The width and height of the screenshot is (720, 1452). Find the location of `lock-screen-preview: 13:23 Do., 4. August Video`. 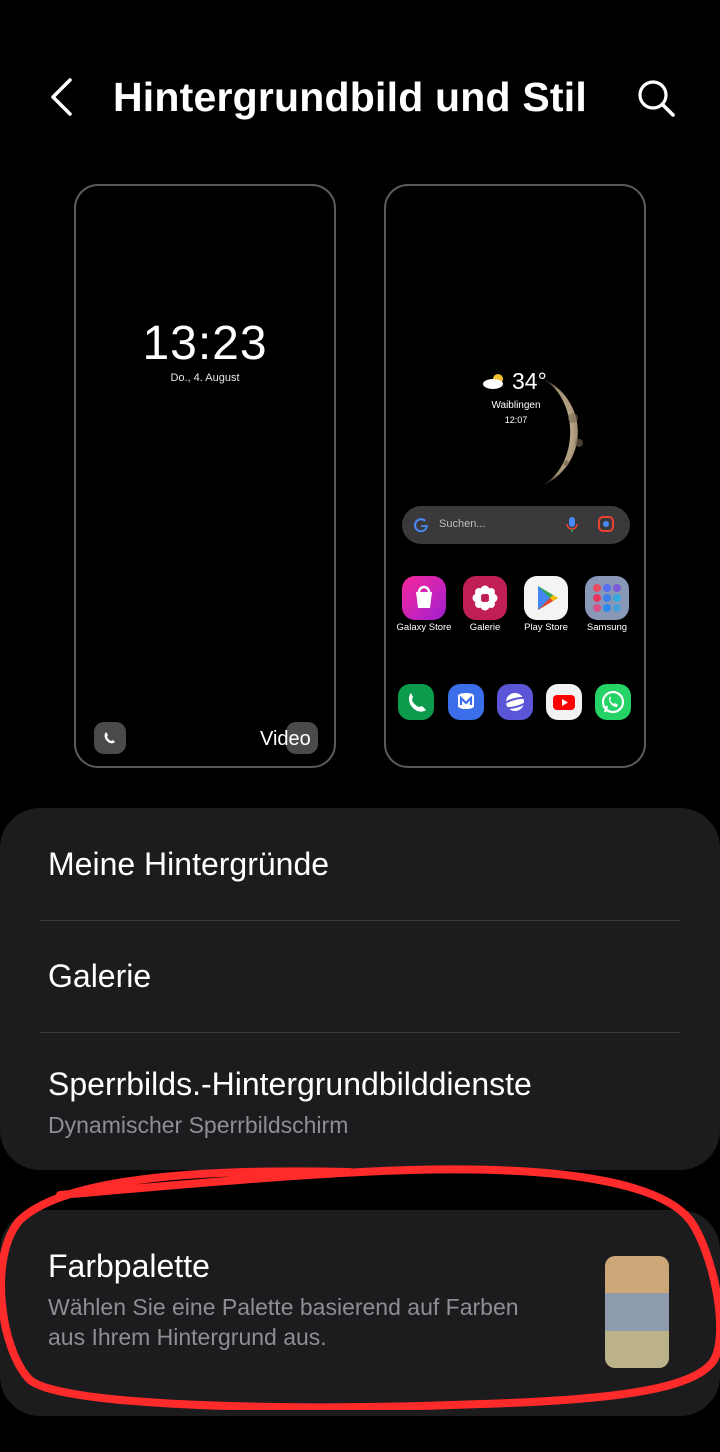

lock-screen-preview: 13:23 Do., 4. August Video is located at coordinates (205, 476).